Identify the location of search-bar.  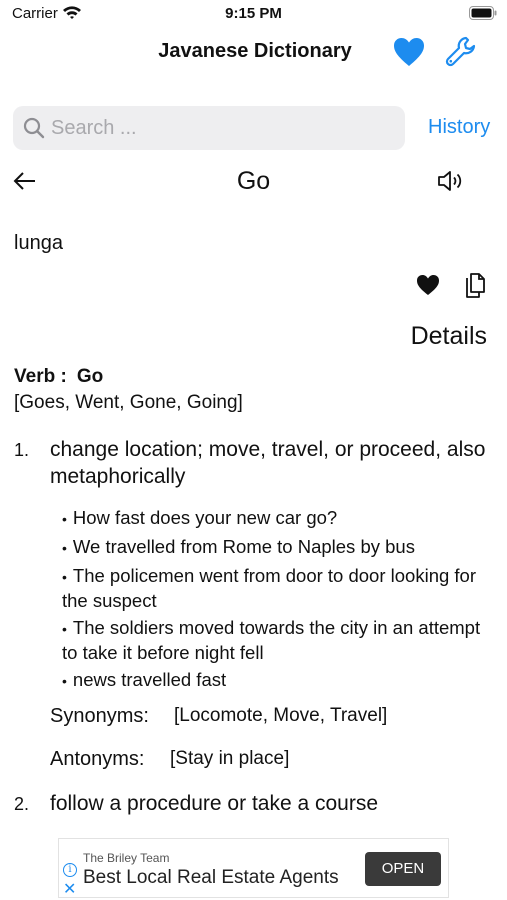
(209, 128).